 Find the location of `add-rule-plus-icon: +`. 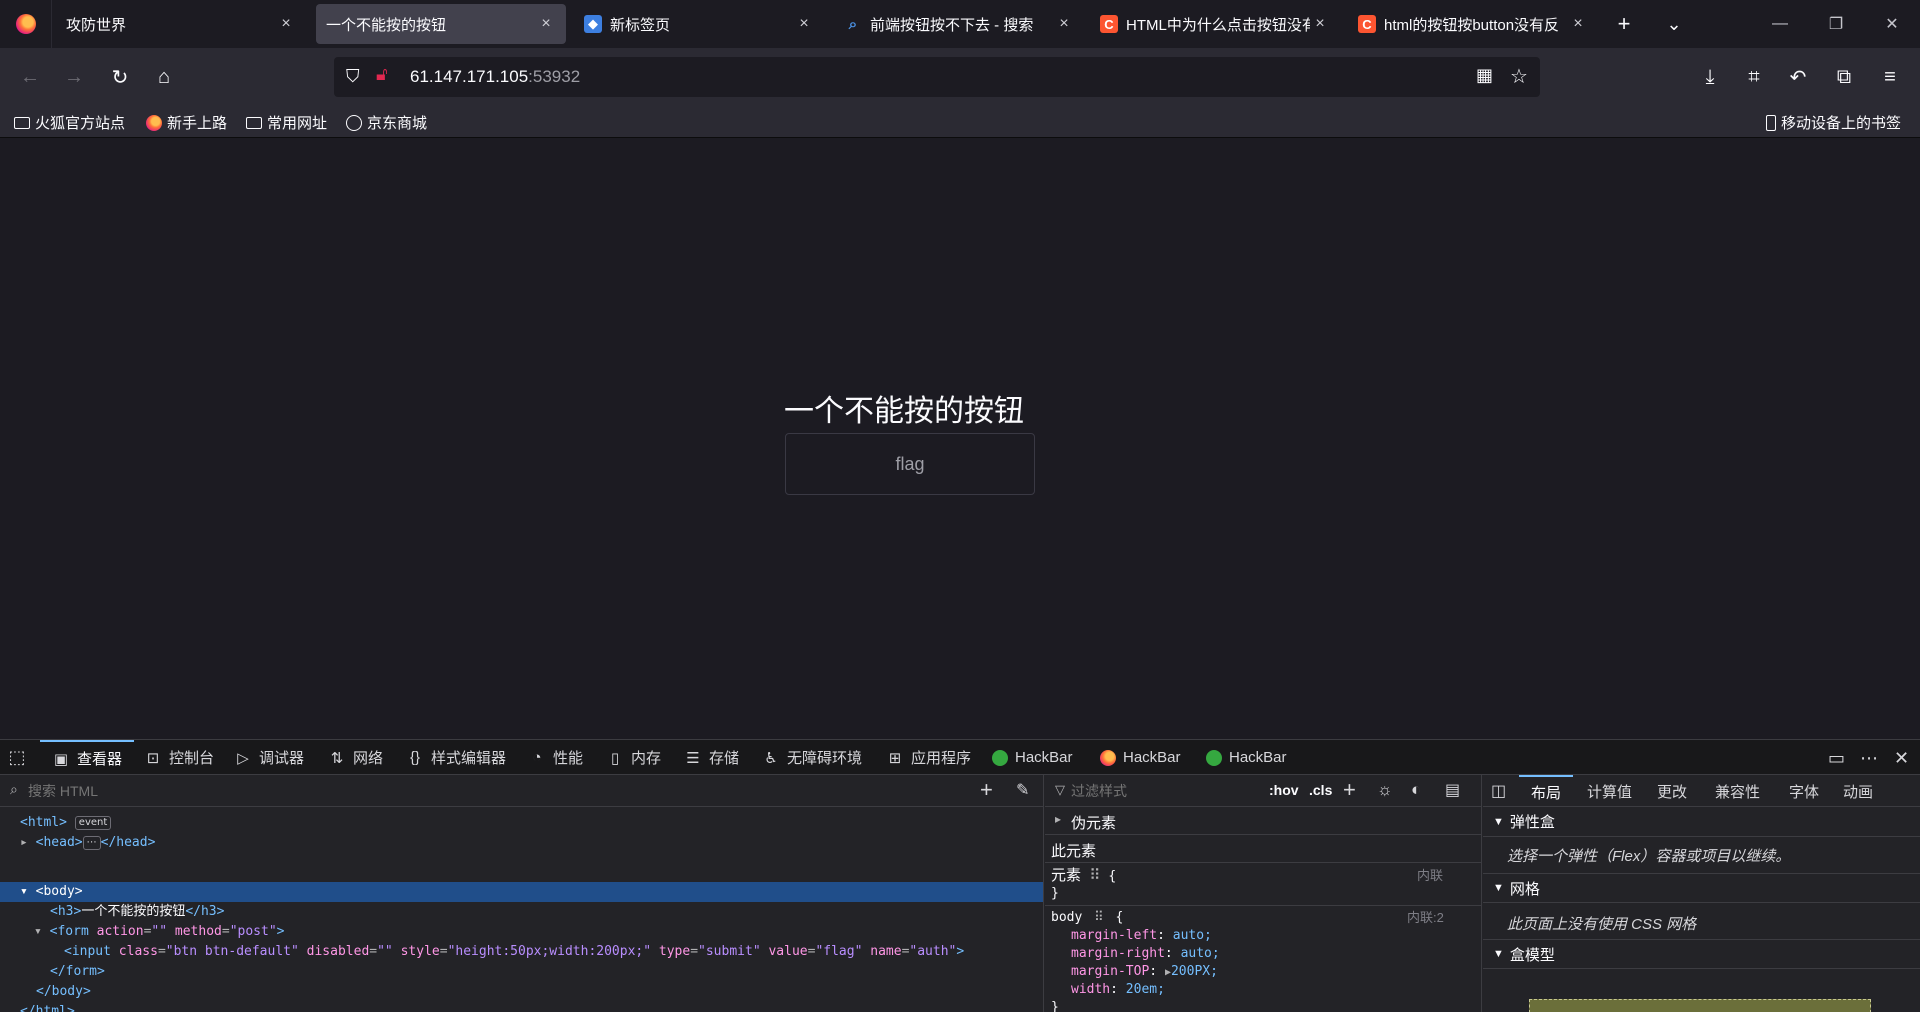

add-rule-plus-icon: + is located at coordinates (1349, 790).